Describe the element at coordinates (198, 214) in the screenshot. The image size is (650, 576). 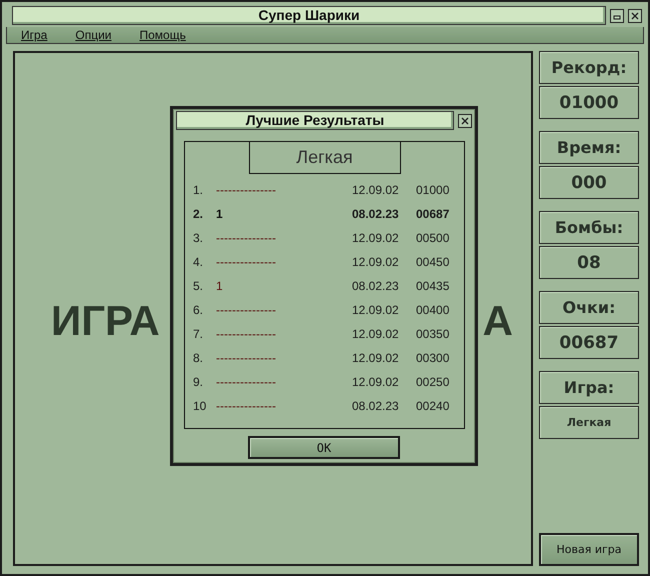
I see `score-rank: 2.` at that location.